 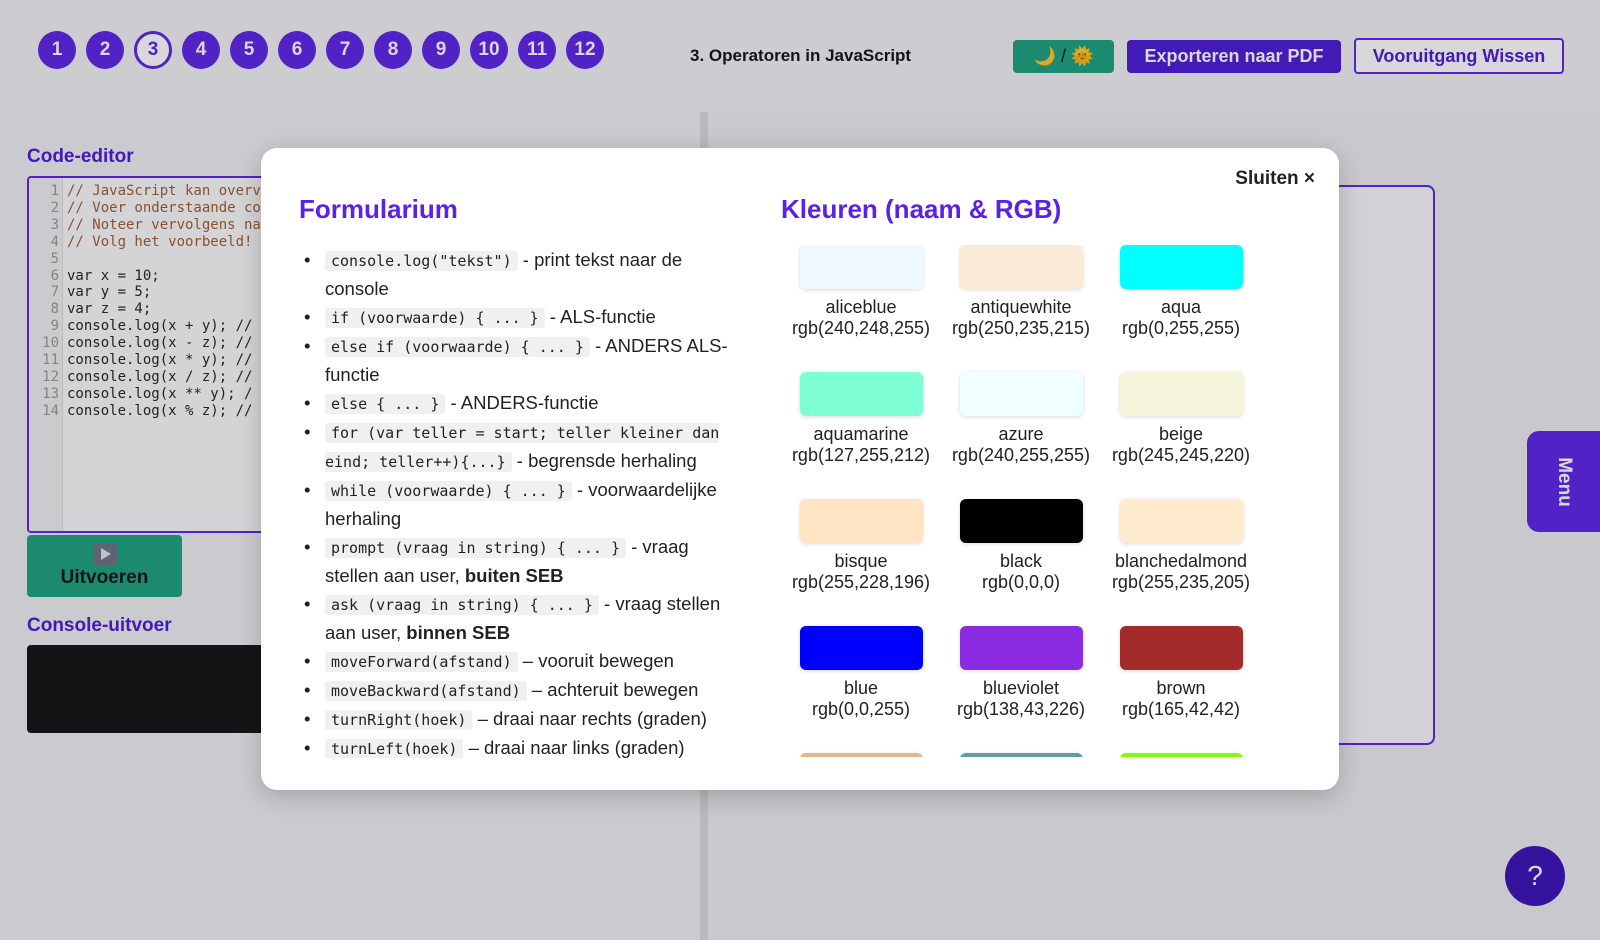 What do you see at coordinates (421, 261) in the screenshot?
I see `formula-code: console.log("tekst")` at bounding box center [421, 261].